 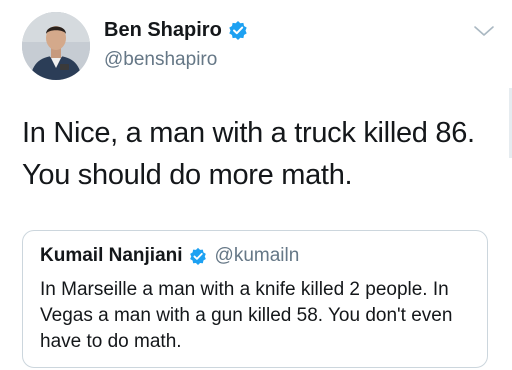 I want to click on quoted-tweet-header: Kumail Nanjiani @kumailn, so click(x=169, y=256).